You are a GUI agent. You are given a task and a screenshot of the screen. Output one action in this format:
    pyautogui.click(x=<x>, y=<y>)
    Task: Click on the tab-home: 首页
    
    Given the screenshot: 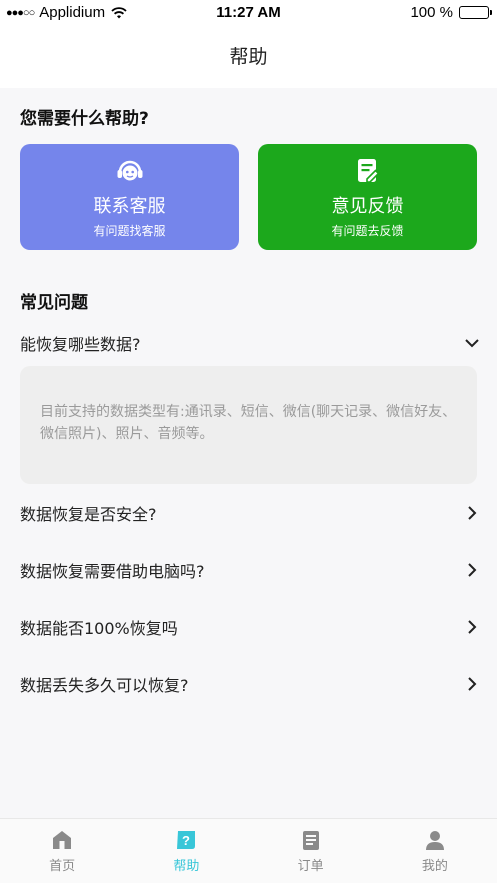 What is the action you would take?
    pyautogui.click(x=62, y=851)
    